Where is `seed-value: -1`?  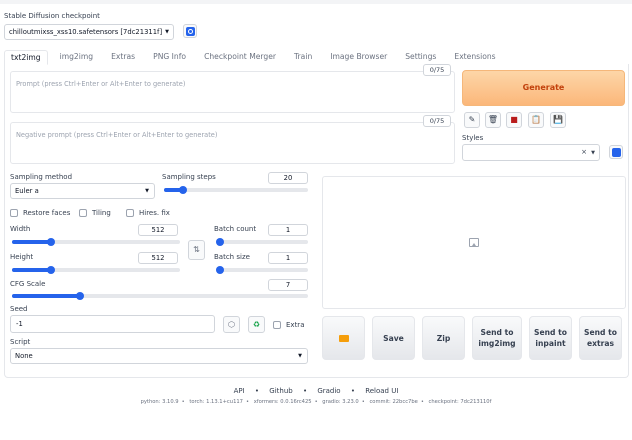 seed-value: -1 is located at coordinates (19, 324).